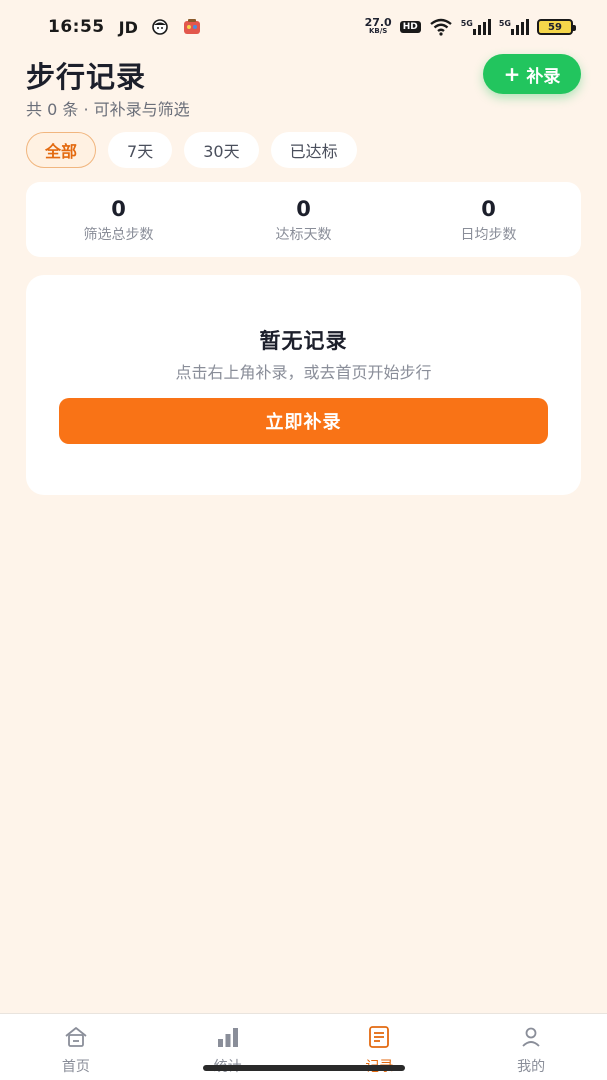 This screenshot has height=1080, width=607. What do you see at coordinates (61, 150) in the screenshot?
I see `filter-chip-all: 全部` at bounding box center [61, 150].